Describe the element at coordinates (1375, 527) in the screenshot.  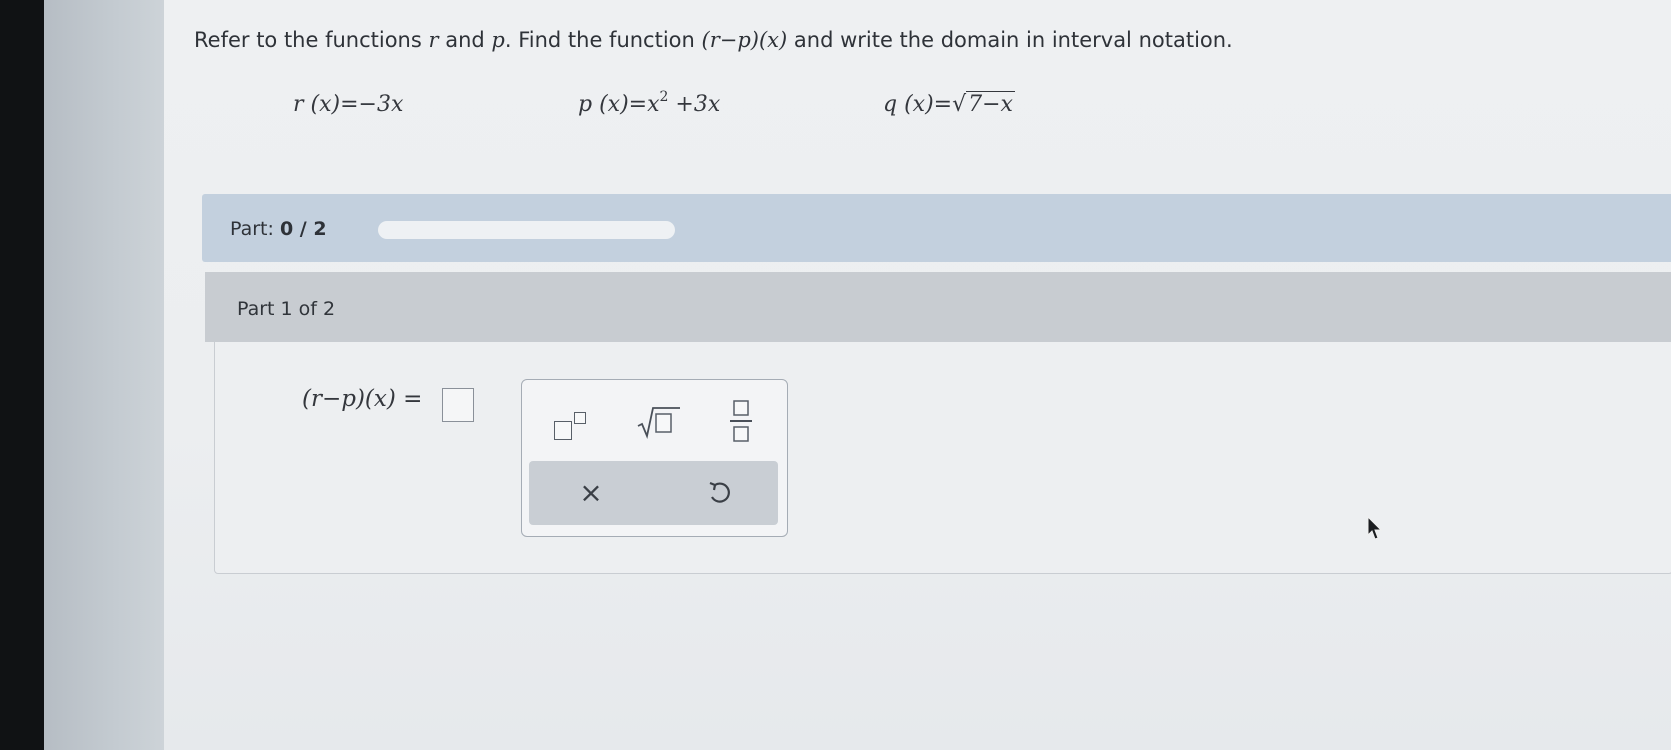
I see `mouse-pointer-icon` at that location.